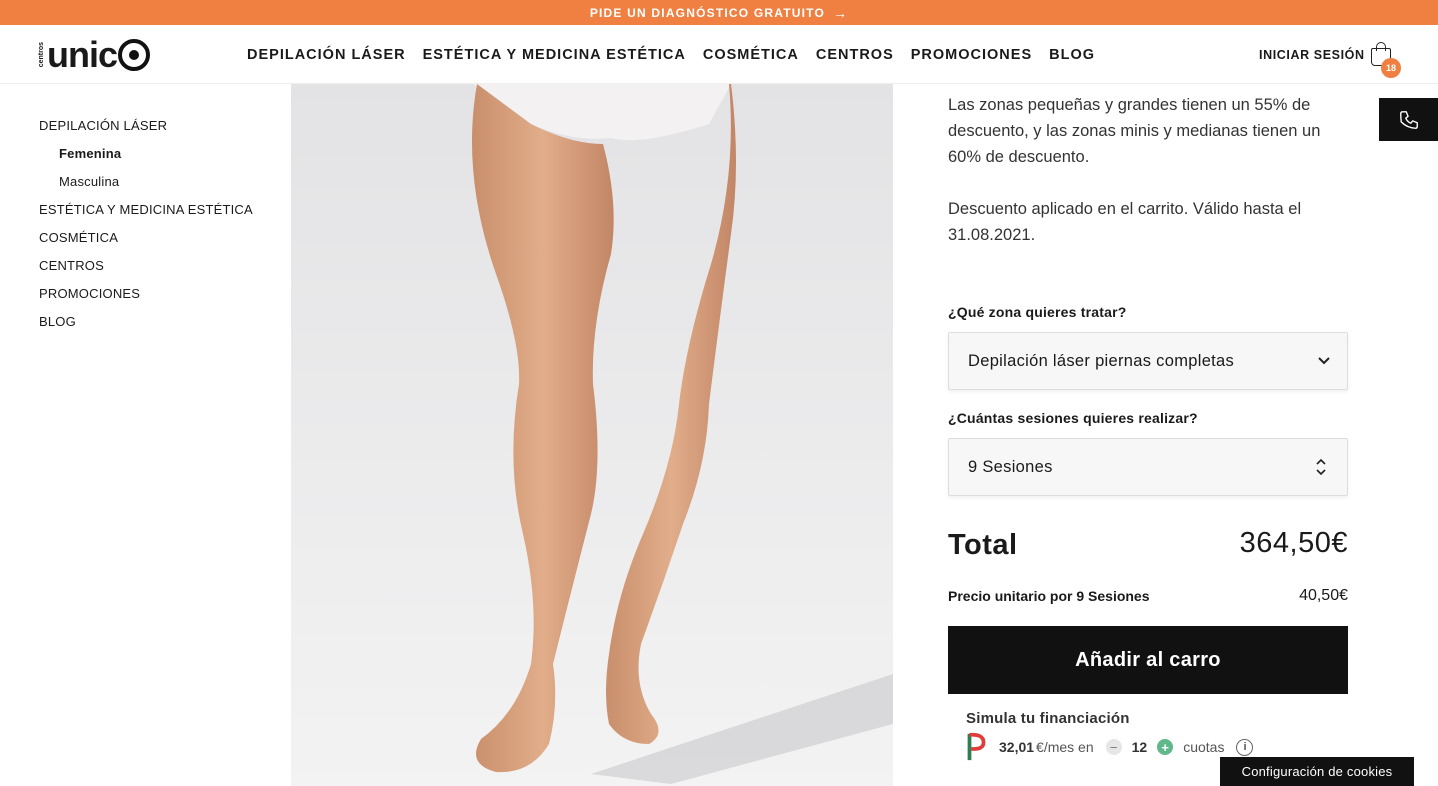 This screenshot has height=786, width=1438. Describe the element at coordinates (840, 12) in the screenshot. I see `arrow-right-icon: →` at that location.